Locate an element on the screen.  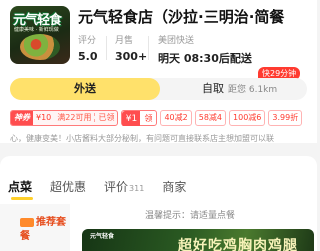
salad-bowl-image is located at coordinates (40, 47).